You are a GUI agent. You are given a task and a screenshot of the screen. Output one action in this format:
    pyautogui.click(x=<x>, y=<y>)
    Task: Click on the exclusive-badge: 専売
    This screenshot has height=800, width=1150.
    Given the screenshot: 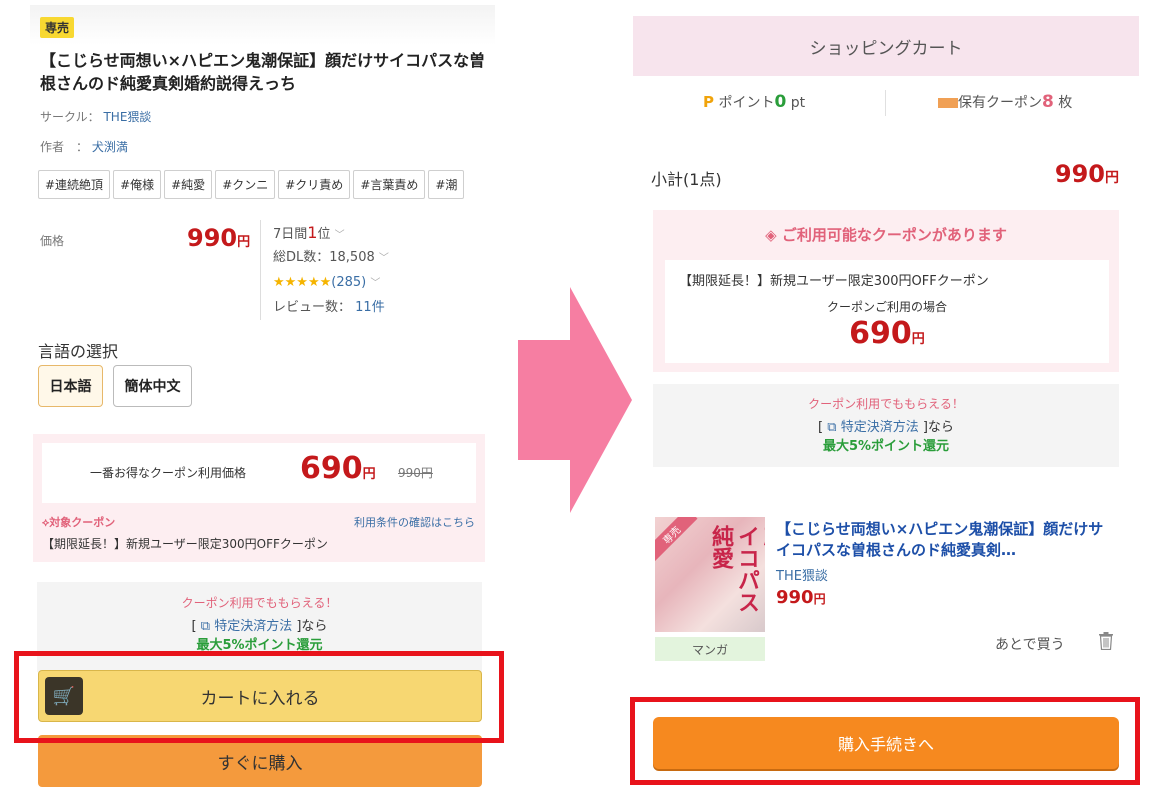 What is the action you would take?
    pyautogui.click(x=57, y=27)
    